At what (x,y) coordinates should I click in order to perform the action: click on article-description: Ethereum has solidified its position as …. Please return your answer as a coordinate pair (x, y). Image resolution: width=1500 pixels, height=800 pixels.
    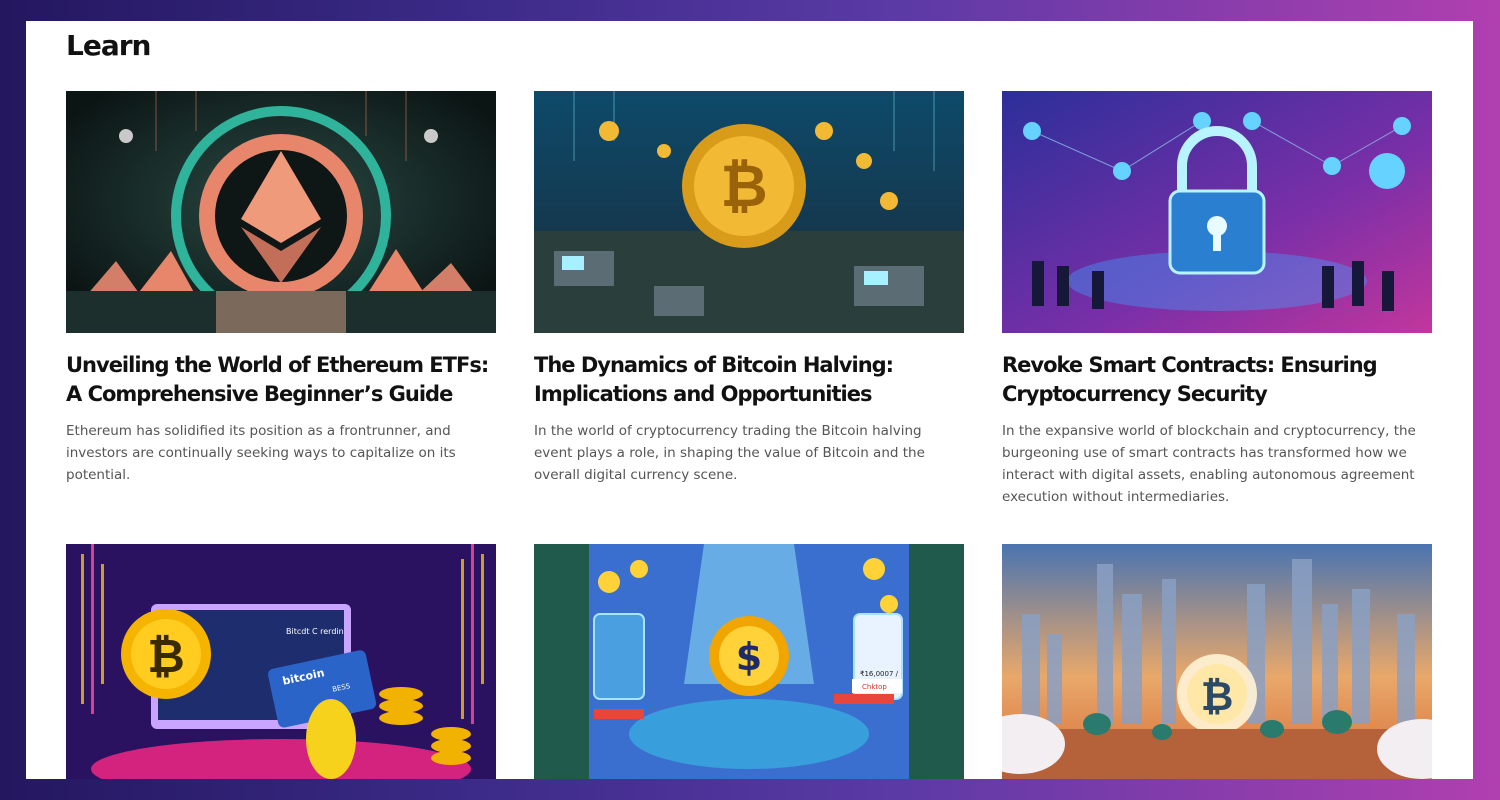
    Looking at the image, I should click on (261, 453).